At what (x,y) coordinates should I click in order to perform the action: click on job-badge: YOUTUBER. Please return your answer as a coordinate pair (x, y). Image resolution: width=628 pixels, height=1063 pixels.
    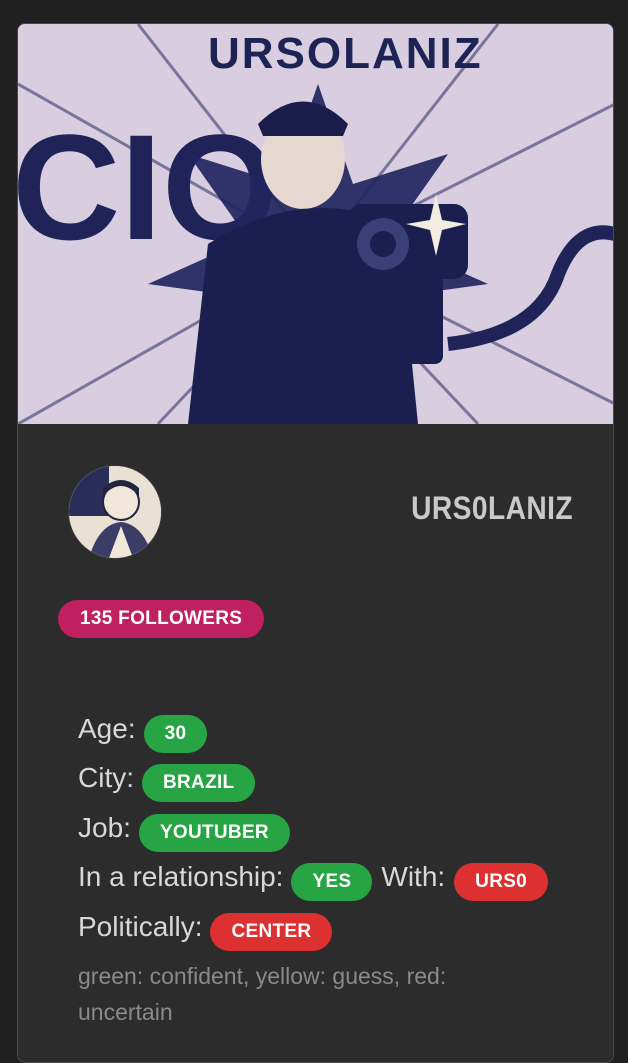
    Looking at the image, I should click on (214, 832).